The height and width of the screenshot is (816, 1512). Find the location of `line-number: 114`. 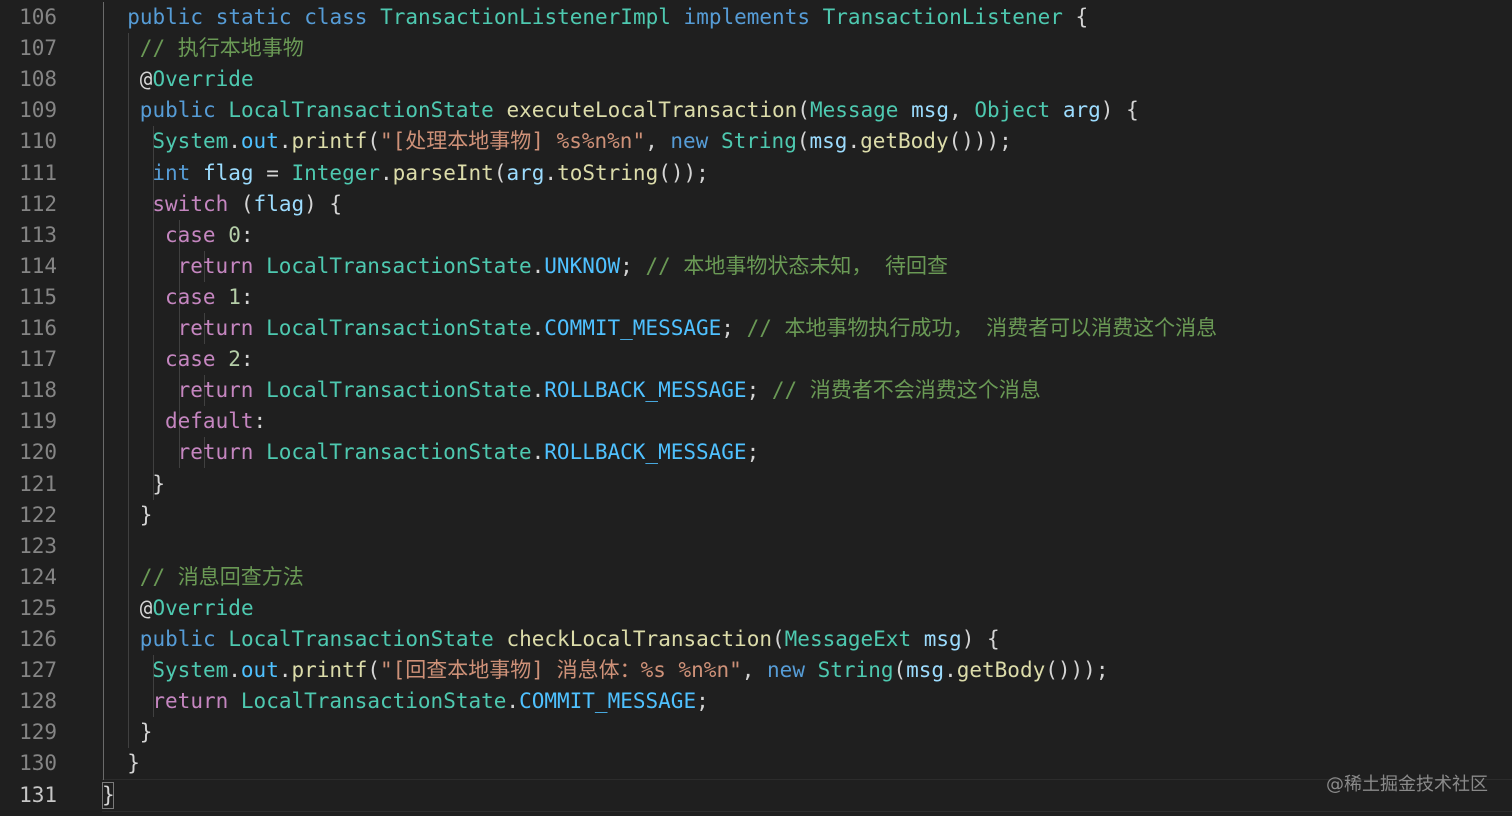

line-number: 114 is located at coordinates (38, 265).